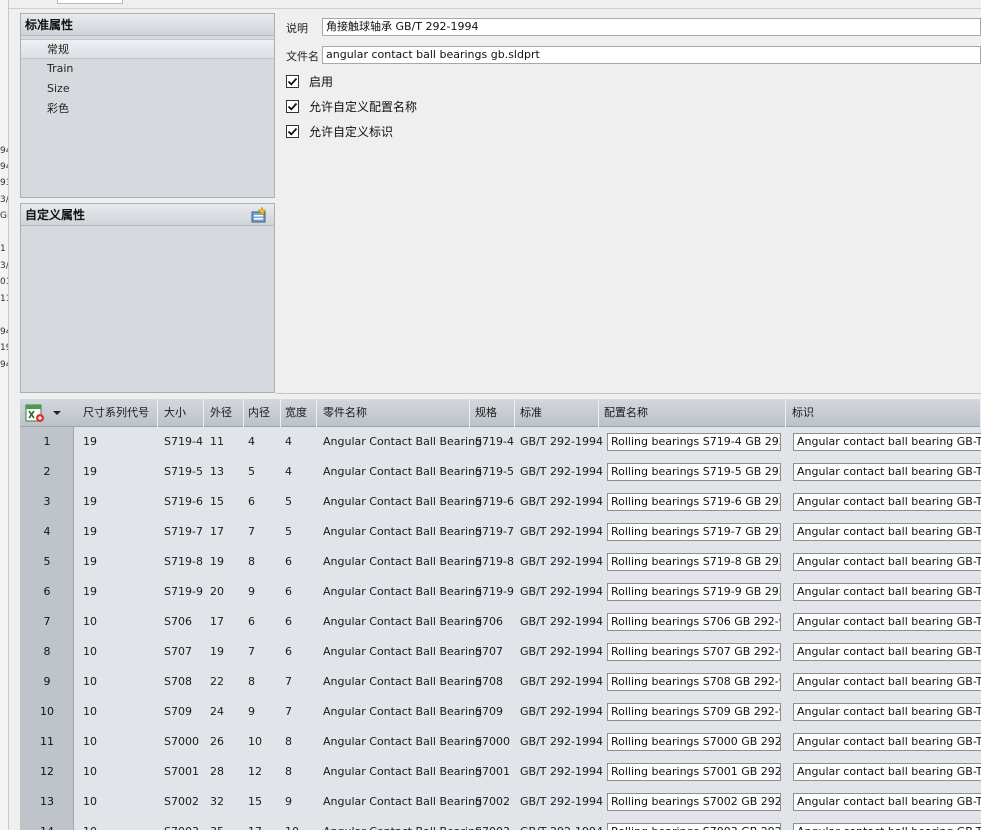 The height and width of the screenshot is (830, 981). I want to click on config-name-input: Rolling bearings S719-9 GB 292-94, so click(694, 592).